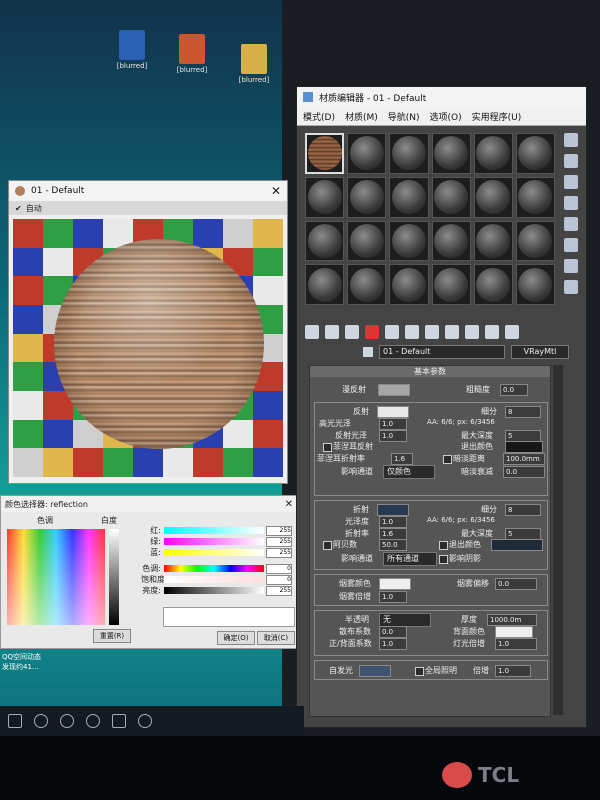 This screenshot has width=600, height=800. I want to click on refl-exit-swatch, so click(524, 447).